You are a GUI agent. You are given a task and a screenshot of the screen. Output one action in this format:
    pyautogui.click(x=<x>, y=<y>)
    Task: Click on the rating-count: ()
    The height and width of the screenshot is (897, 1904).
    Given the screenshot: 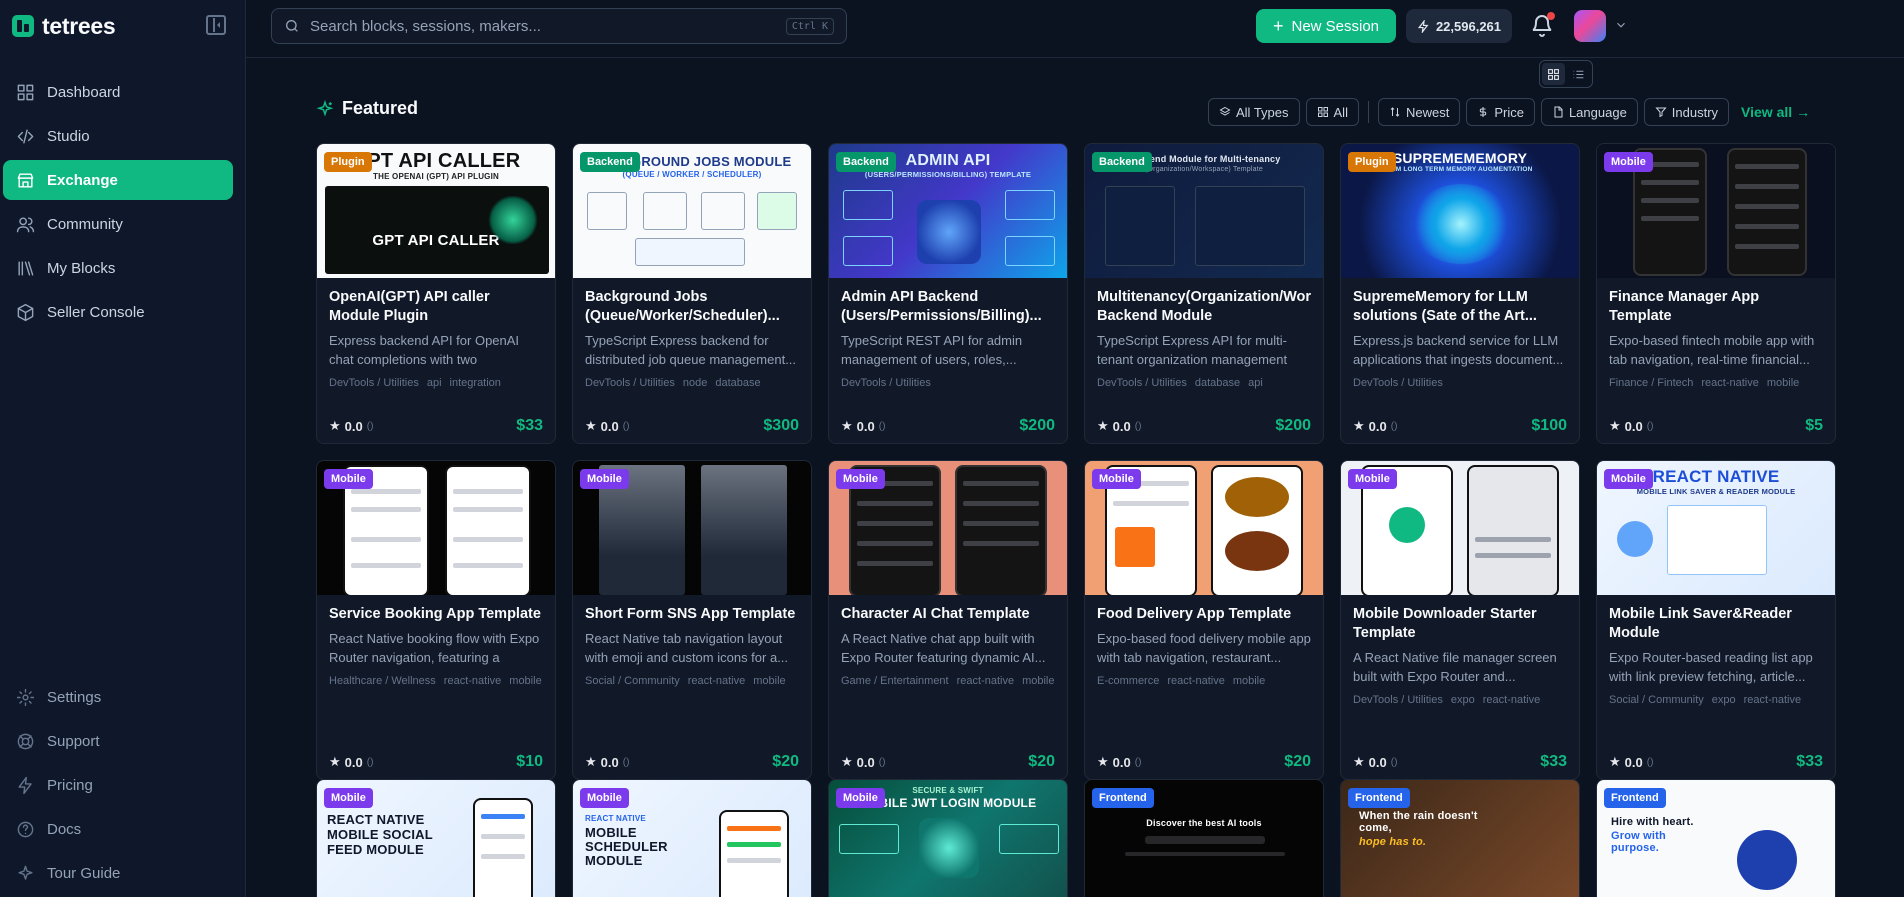 What is the action you would take?
    pyautogui.click(x=1138, y=426)
    